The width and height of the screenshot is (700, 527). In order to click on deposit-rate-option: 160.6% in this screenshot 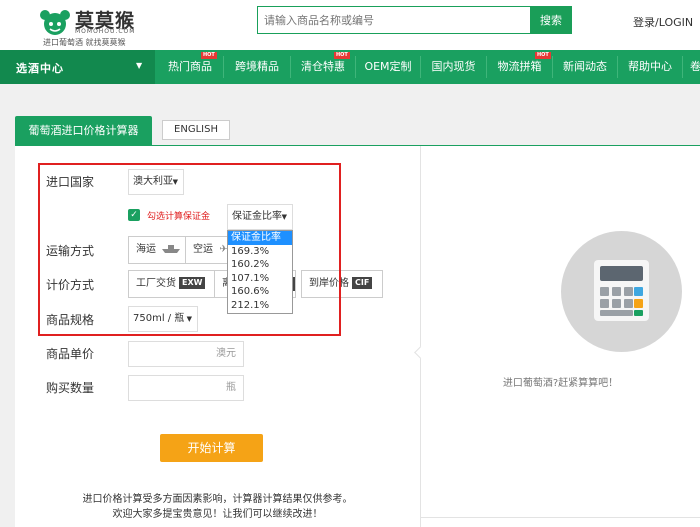, I will do `click(260, 292)`.